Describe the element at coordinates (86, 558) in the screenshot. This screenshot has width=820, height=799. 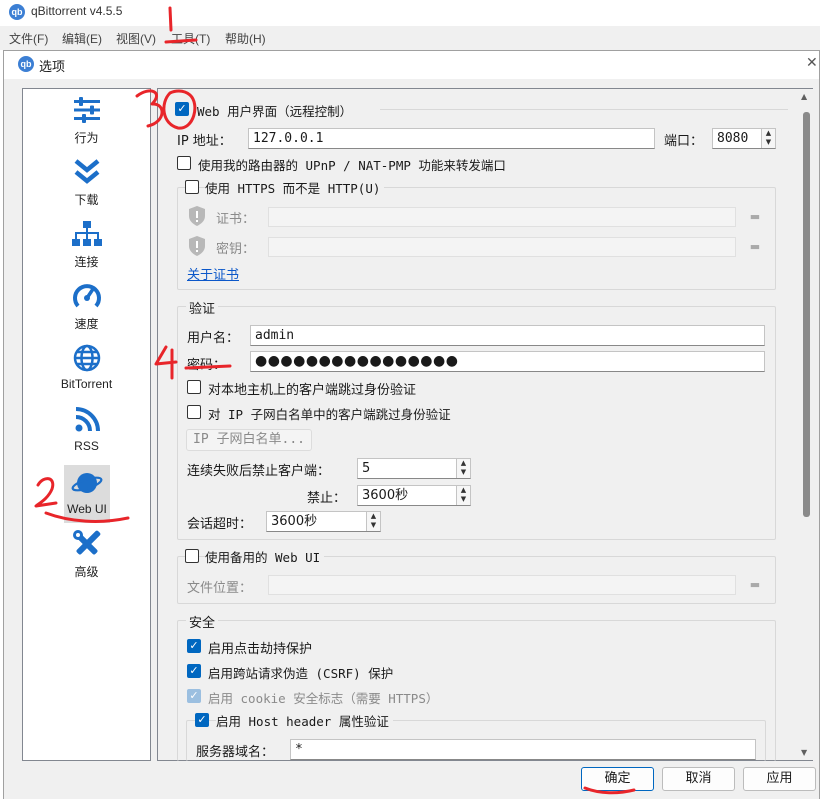
I see `sidebar-item-advanced: 高级` at that location.